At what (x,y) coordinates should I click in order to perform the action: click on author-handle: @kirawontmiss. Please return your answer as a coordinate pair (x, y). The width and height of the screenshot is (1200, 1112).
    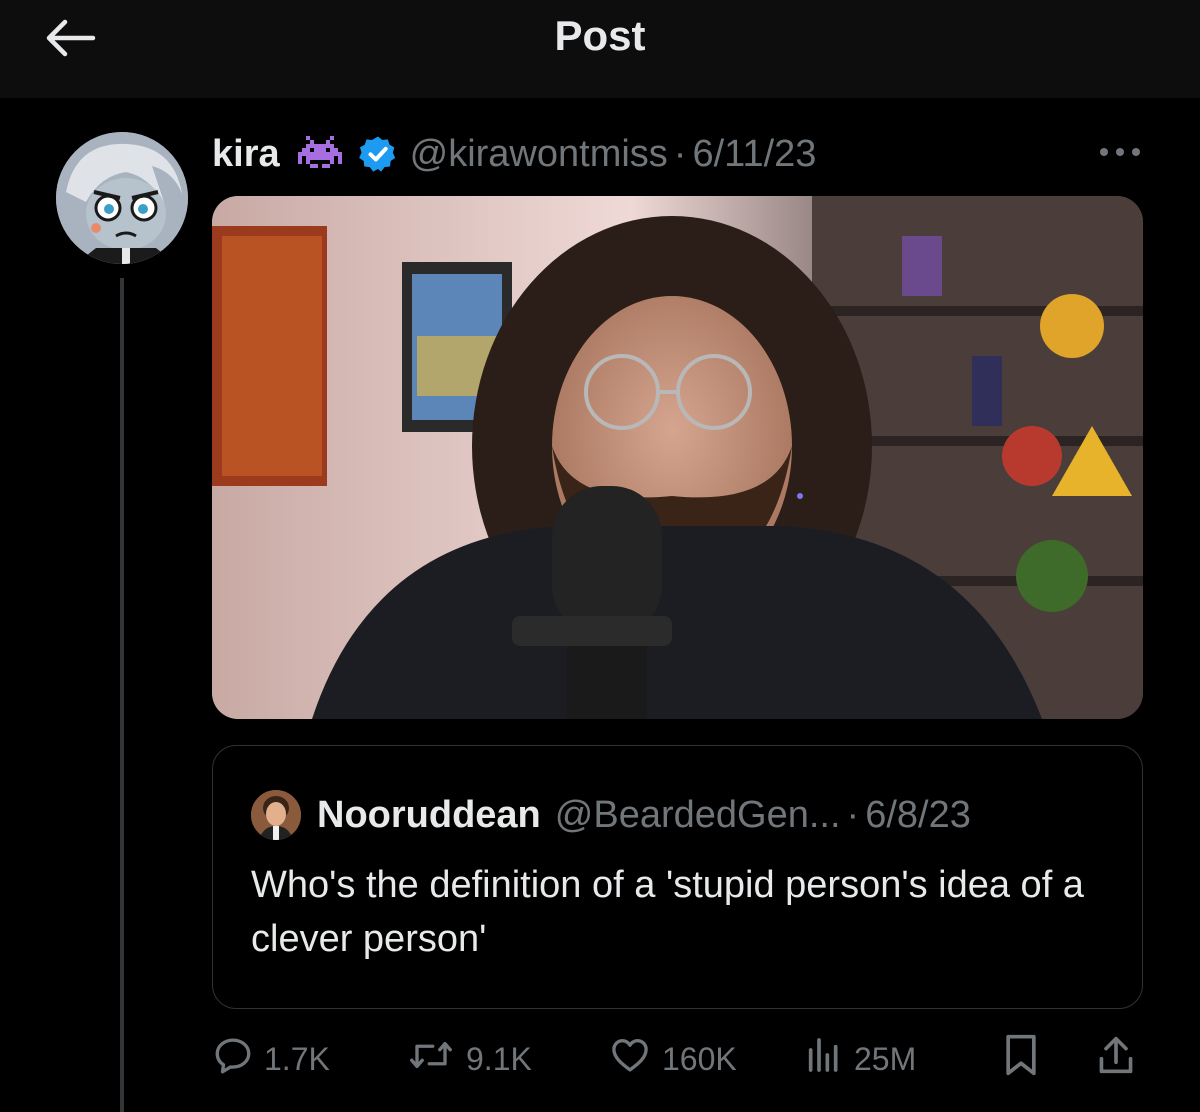
    Looking at the image, I should click on (539, 154).